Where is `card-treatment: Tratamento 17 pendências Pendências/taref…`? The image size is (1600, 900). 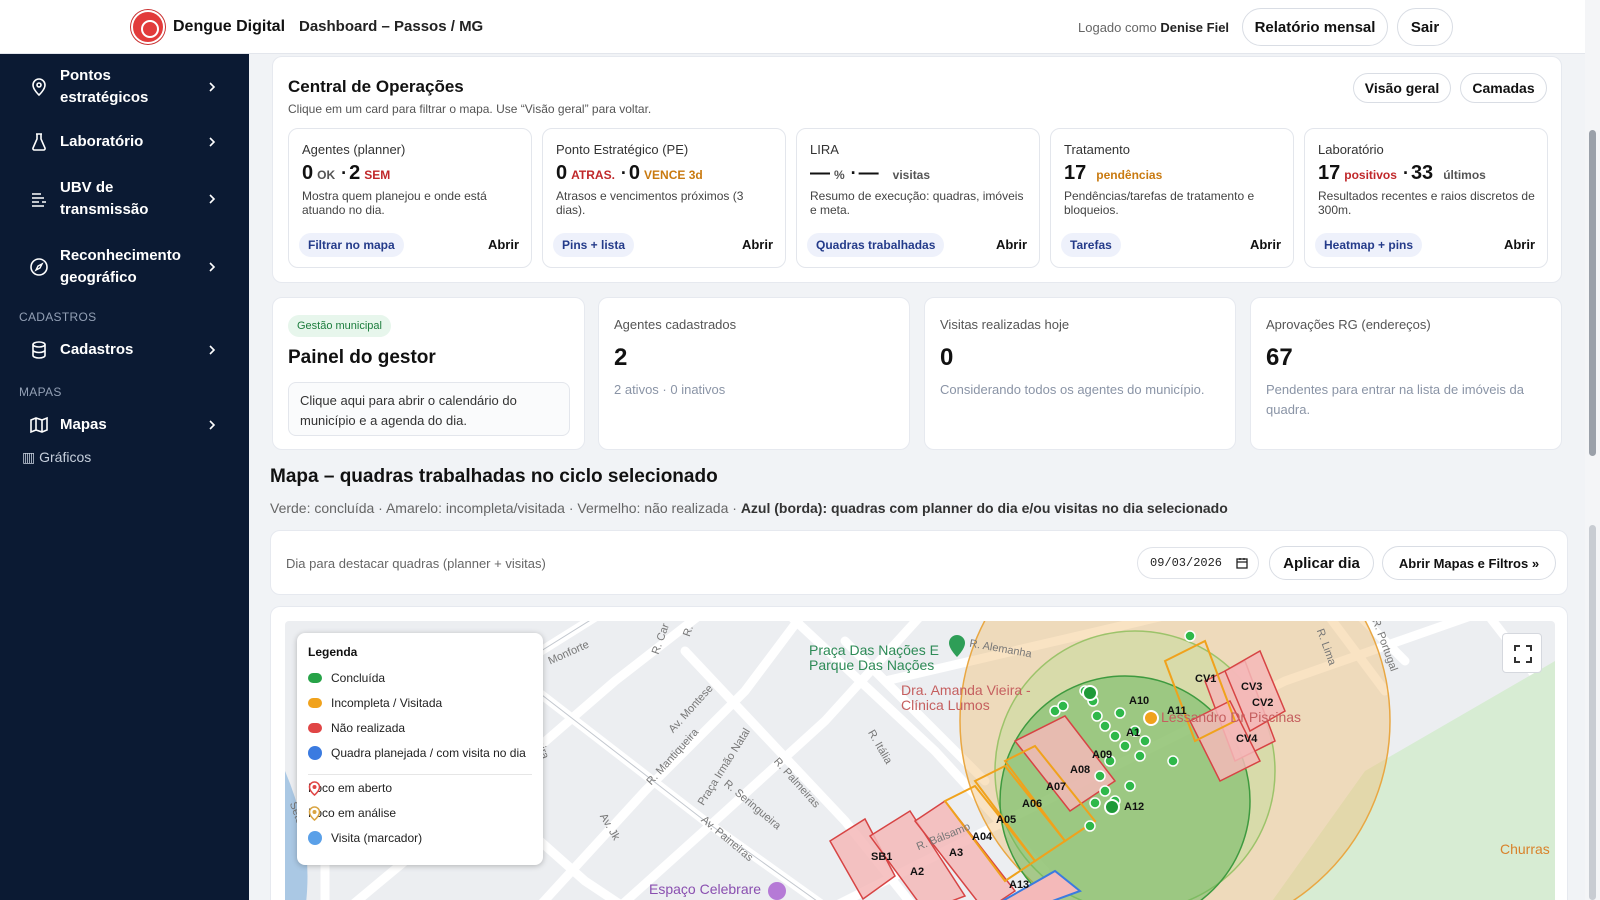 card-treatment: Tratamento 17 pendências Pendências/taref… is located at coordinates (1172, 198).